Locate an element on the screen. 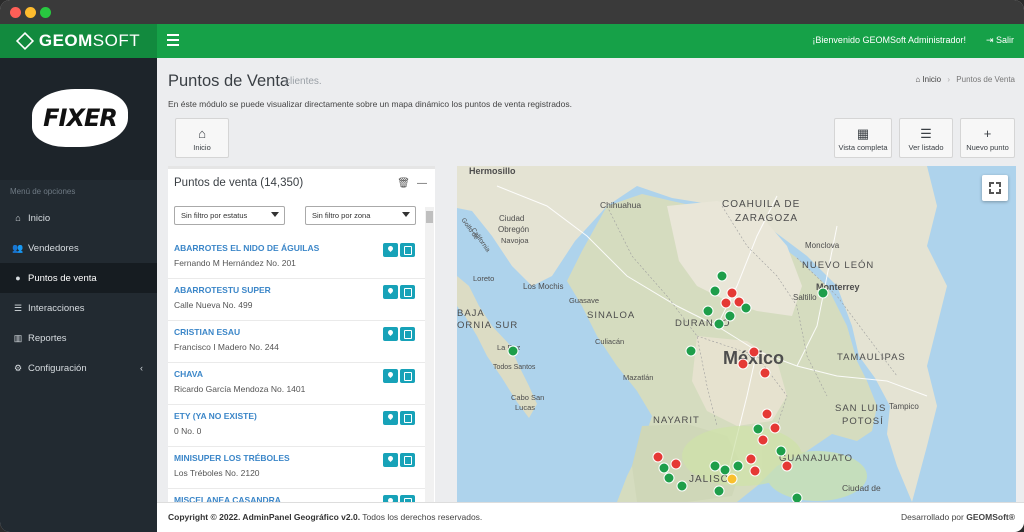 The image size is (1024, 532). point-name: ABARROTES EL NIDO DE ÁGUILAS is located at coordinates (246, 248).